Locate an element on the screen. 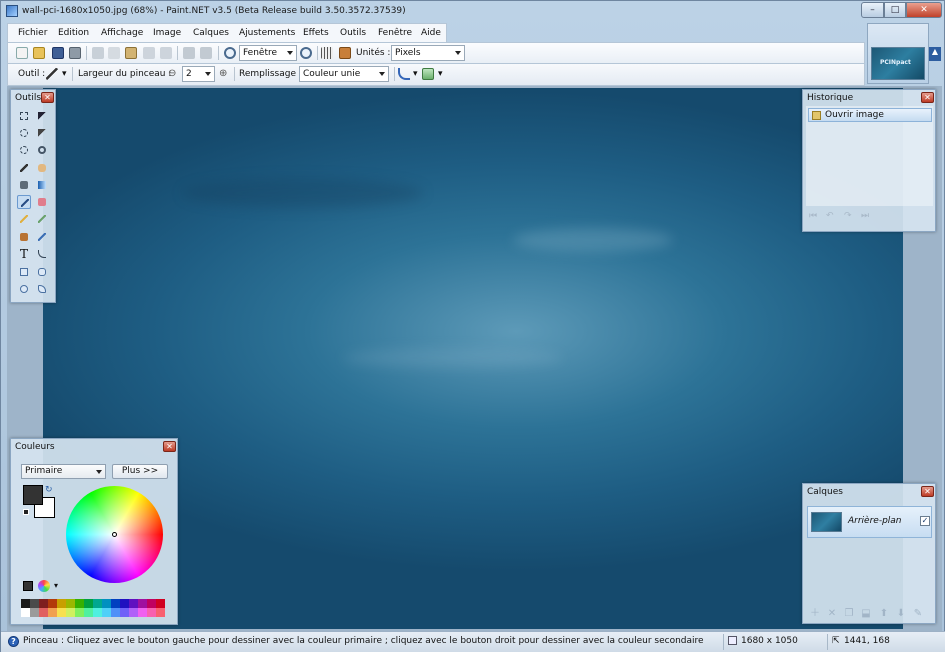 The height and width of the screenshot is (652, 945). units-combo: Pixels is located at coordinates (428, 53).